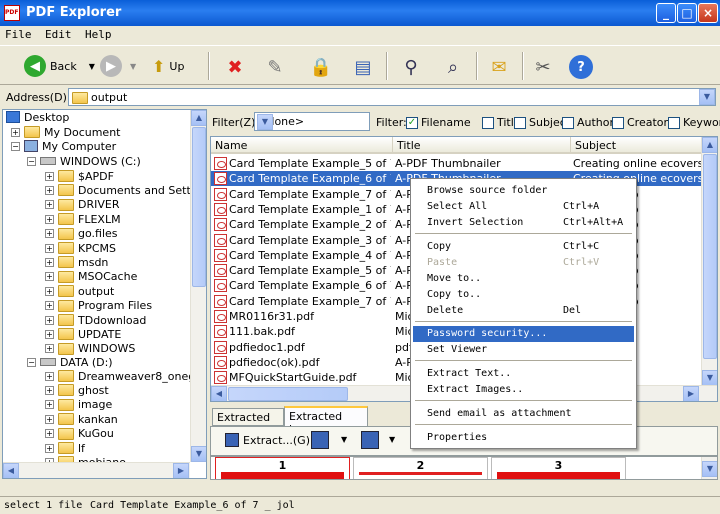  Describe the element at coordinates (411, 67) in the screenshot. I see `search-icon: ⚲` at that location.